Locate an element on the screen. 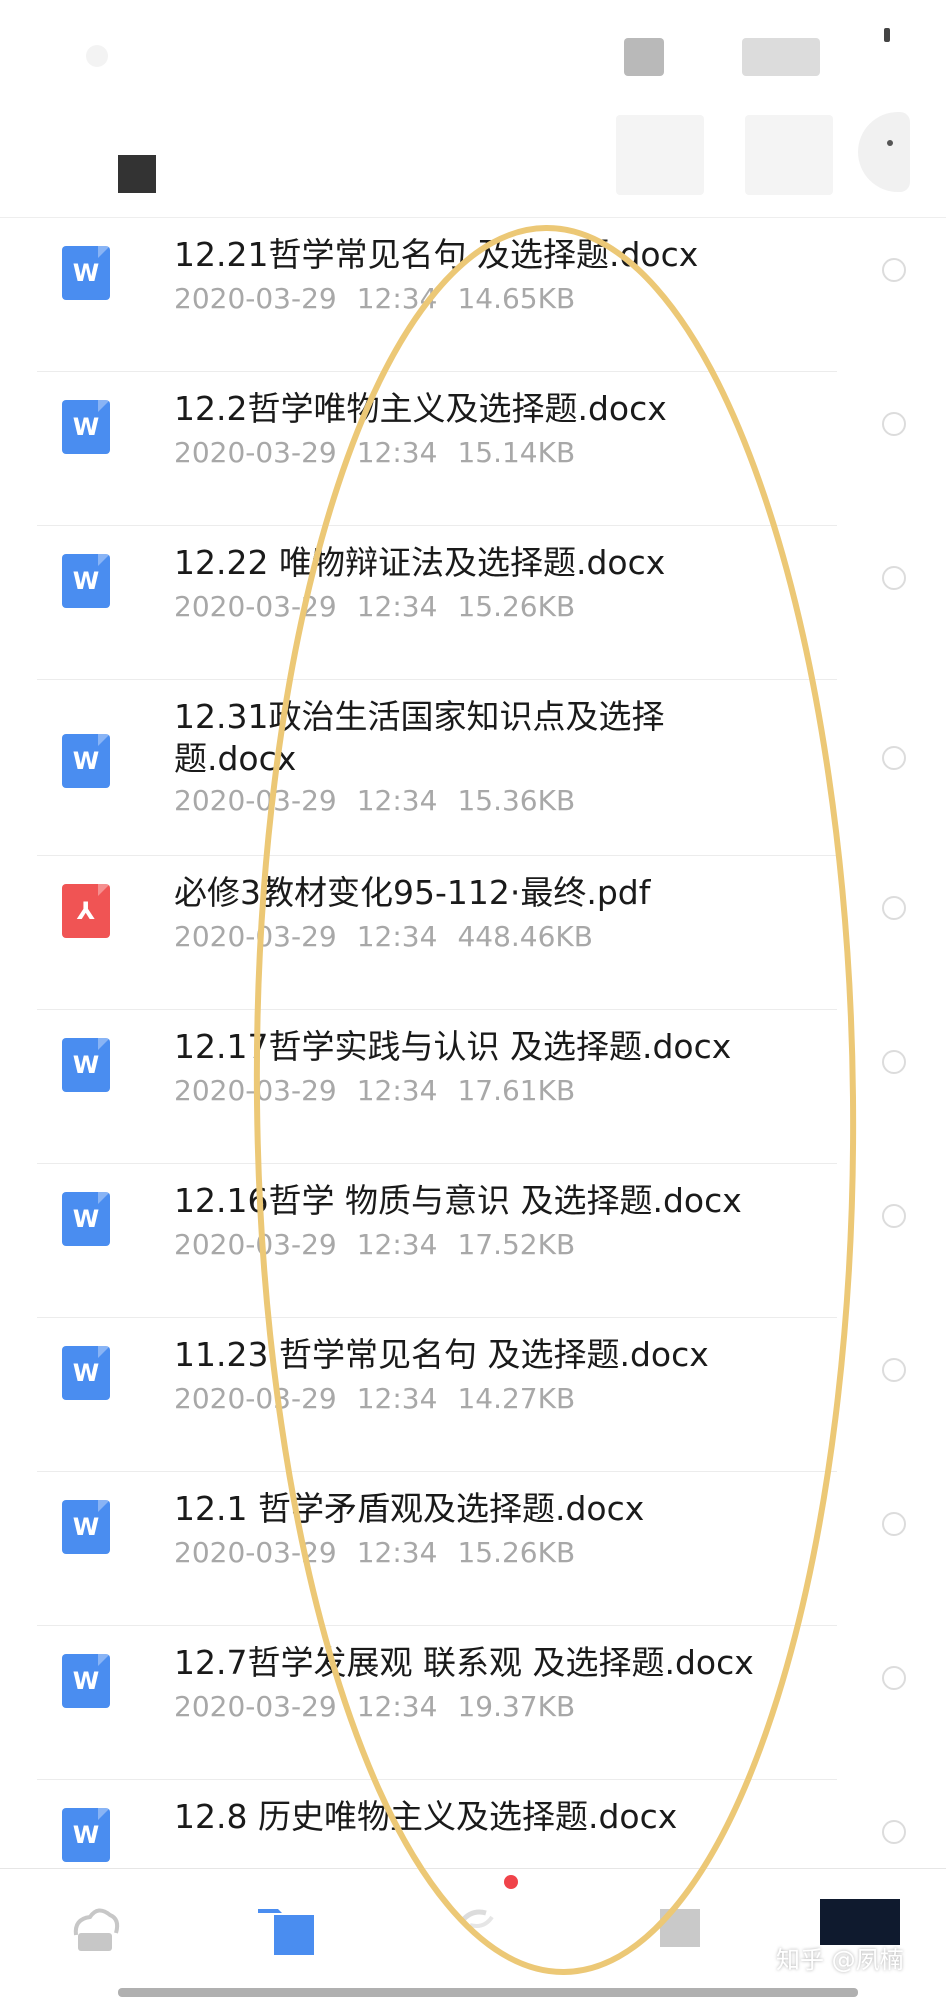 This screenshot has height=1997, width=946. signal-icon is located at coordinates (644, 57).